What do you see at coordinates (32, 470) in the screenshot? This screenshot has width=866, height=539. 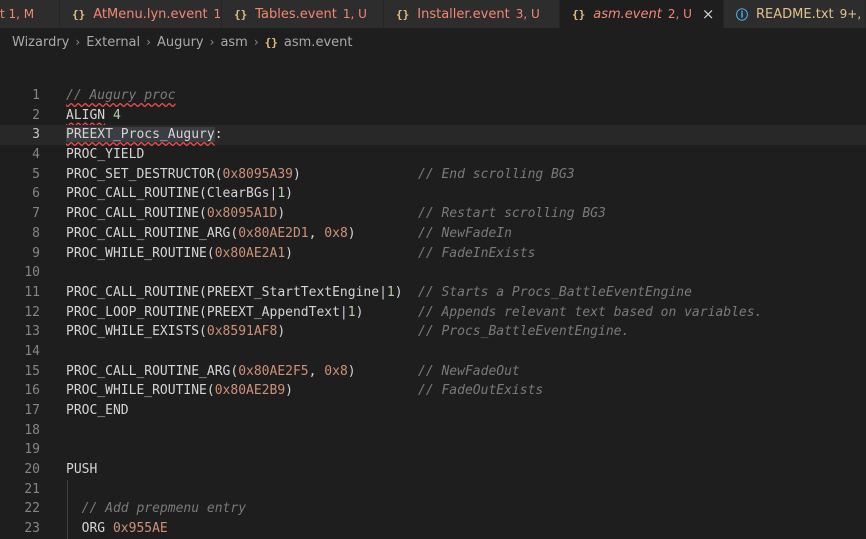 I see `line-number: 20` at bounding box center [32, 470].